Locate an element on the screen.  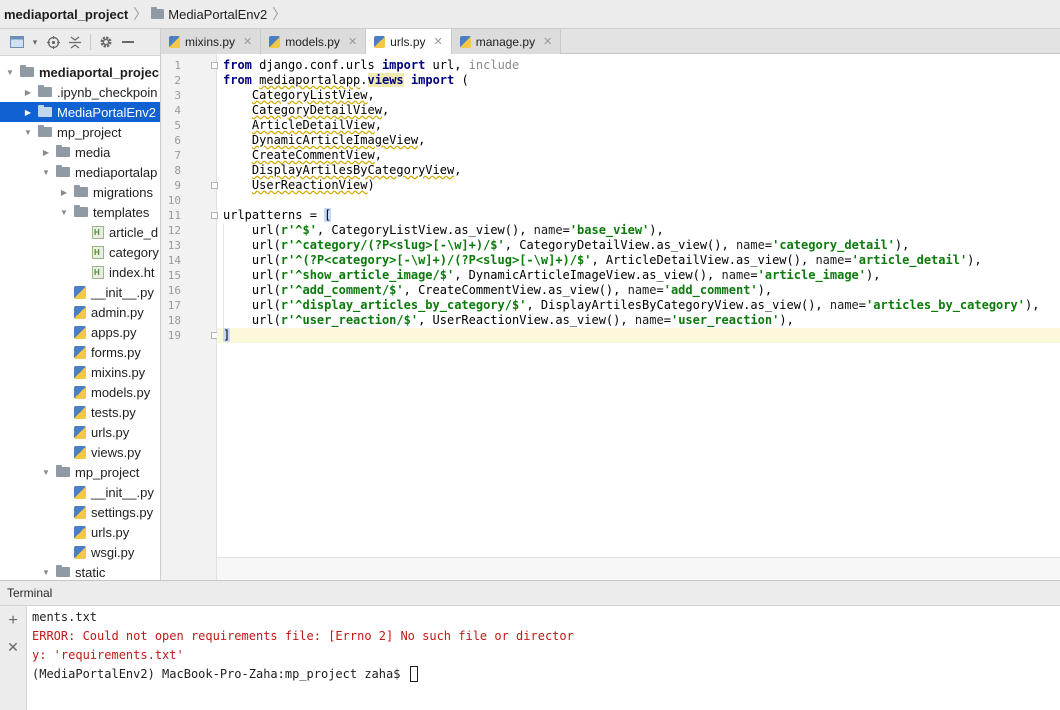
tree-item-py: forms.py is located at coordinates (80, 352).